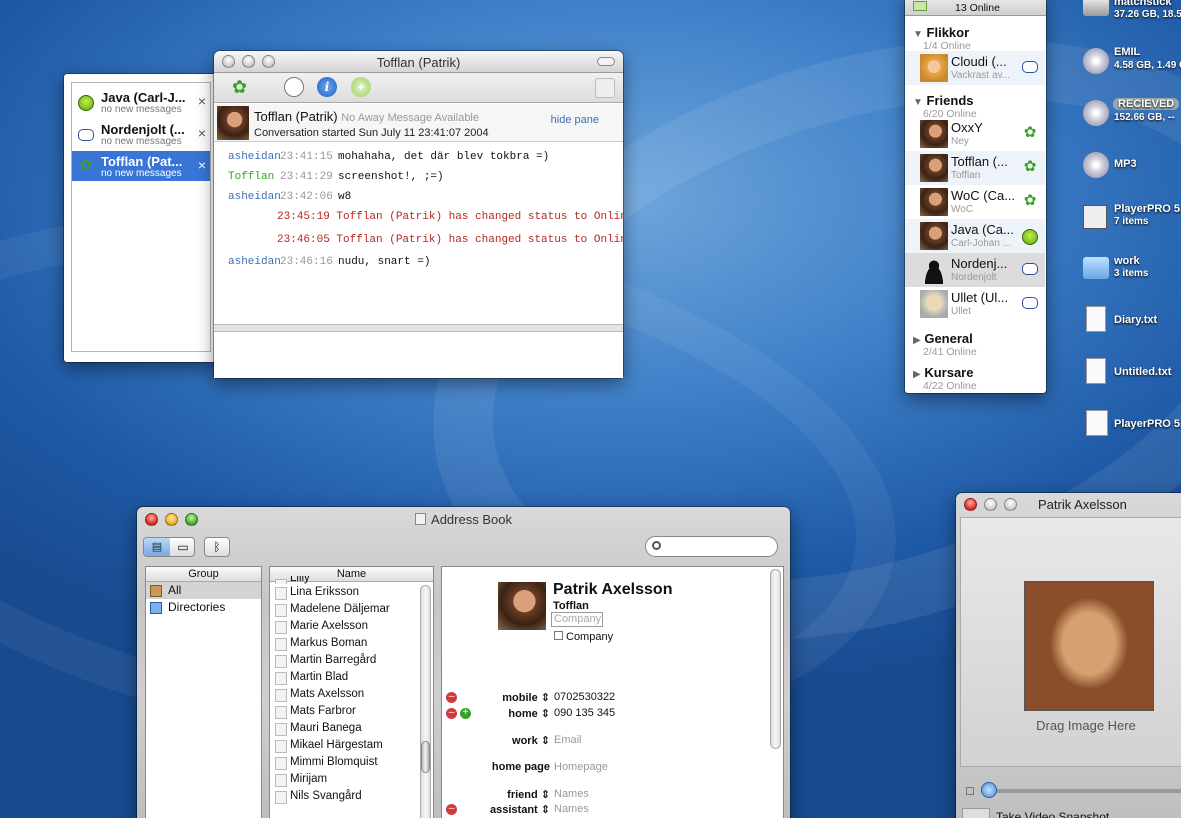  I want to click on splitter, so click(418, 328).